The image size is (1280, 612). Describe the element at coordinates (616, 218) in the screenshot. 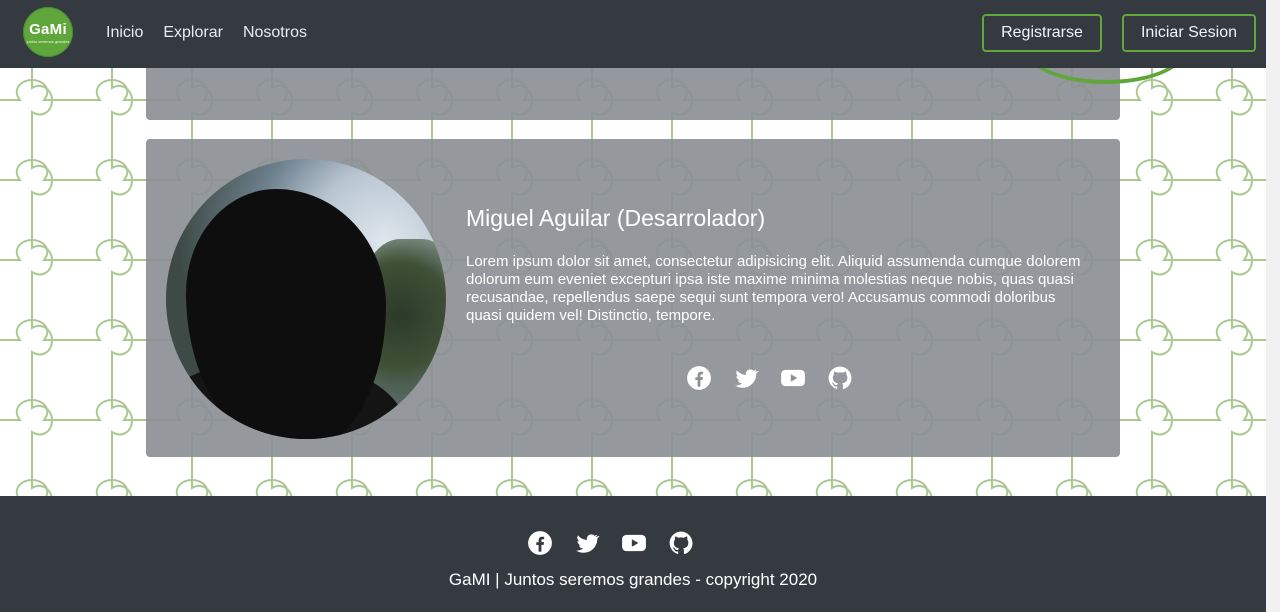

I see `profile-name: Miguel Aguilar (Desarrolador)` at that location.